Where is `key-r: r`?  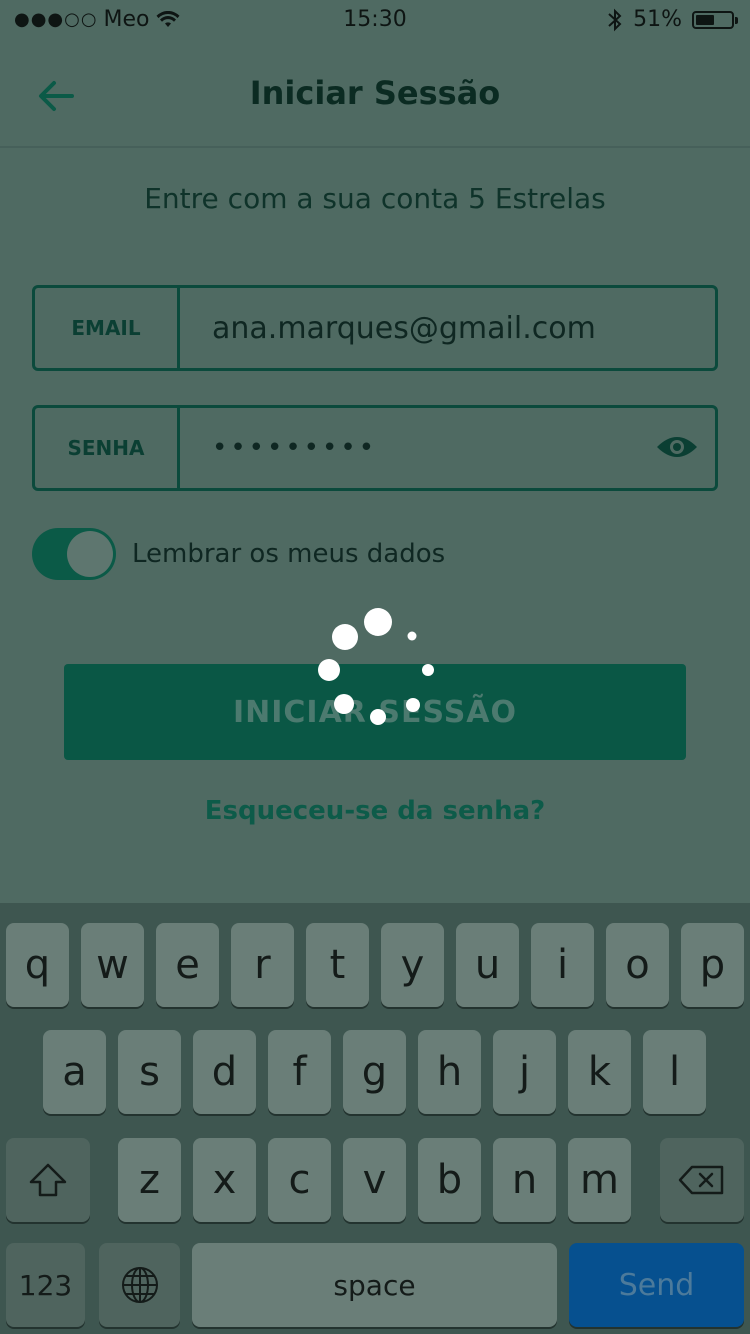 key-r: r is located at coordinates (262, 965).